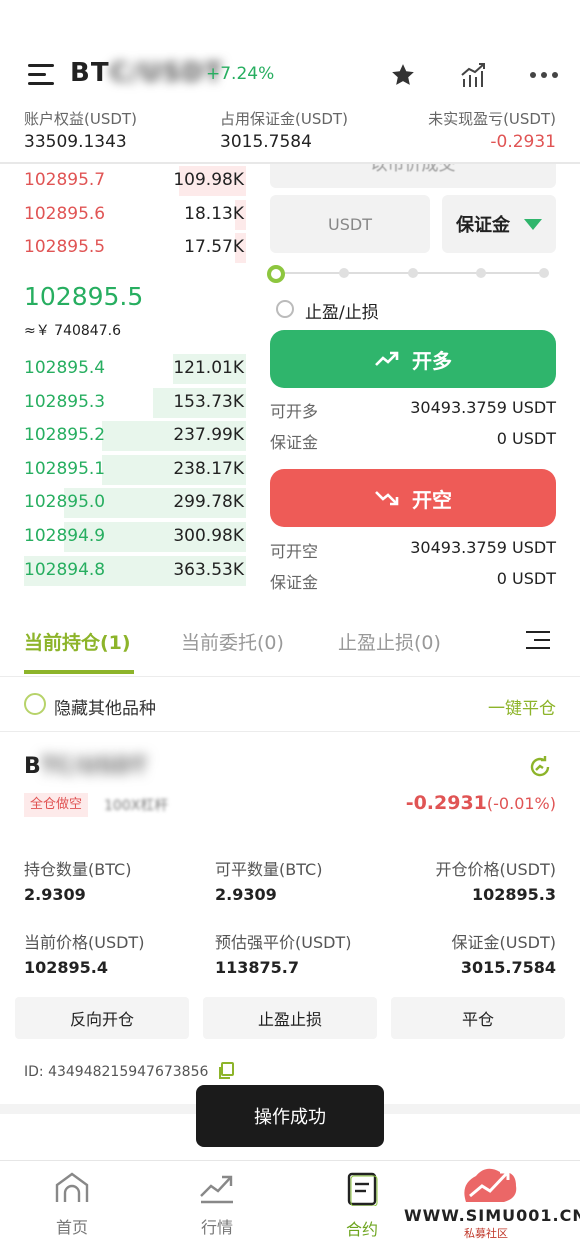  Describe the element at coordinates (65, 180) in the screenshot. I see `ask-price: 102895.7` at that location.